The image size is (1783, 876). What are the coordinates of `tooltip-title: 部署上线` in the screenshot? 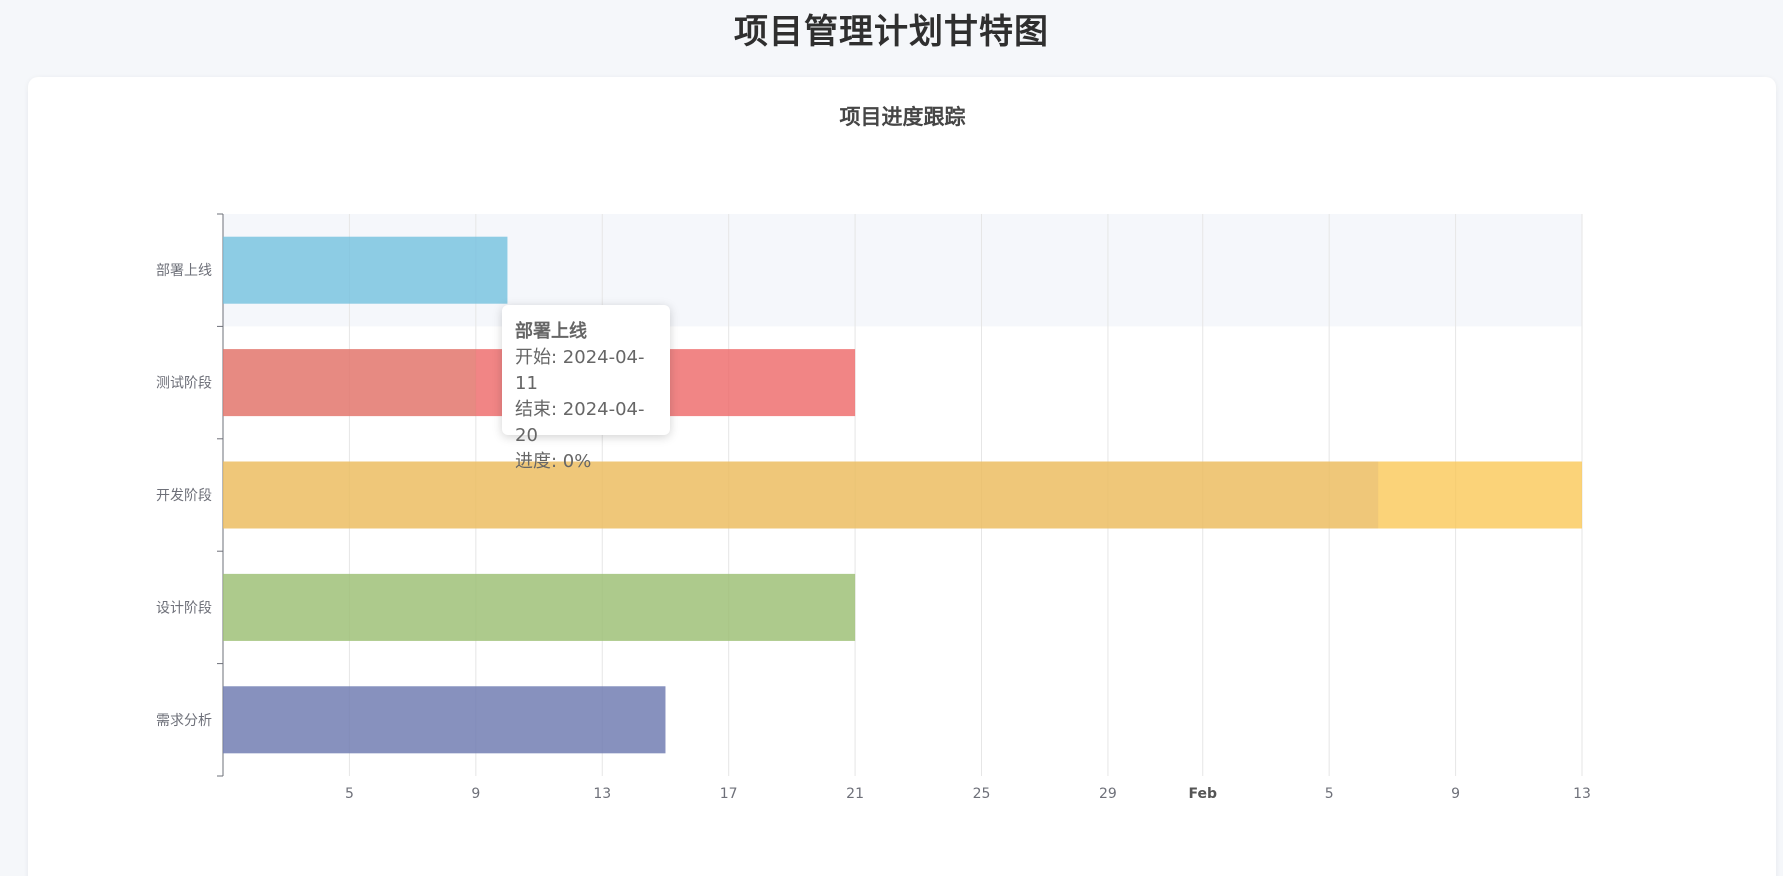 It's located at (551, 331).